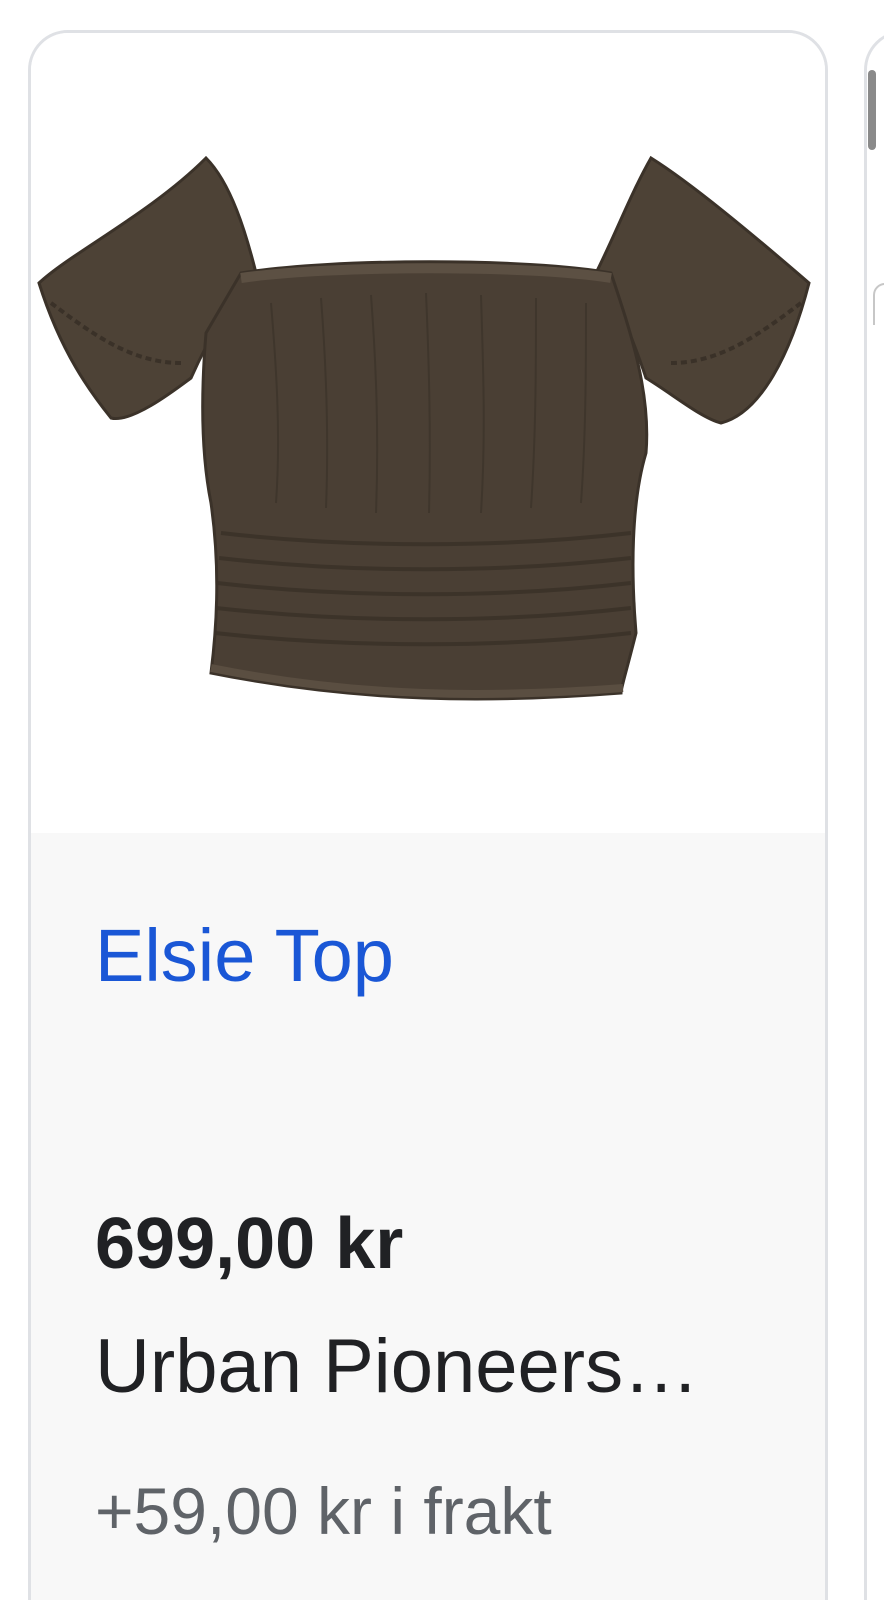 The image size is (884, 1600). Describe the element at coordinates (874, 815) in the screenshot. I see `next-product-card-peek` at that location.